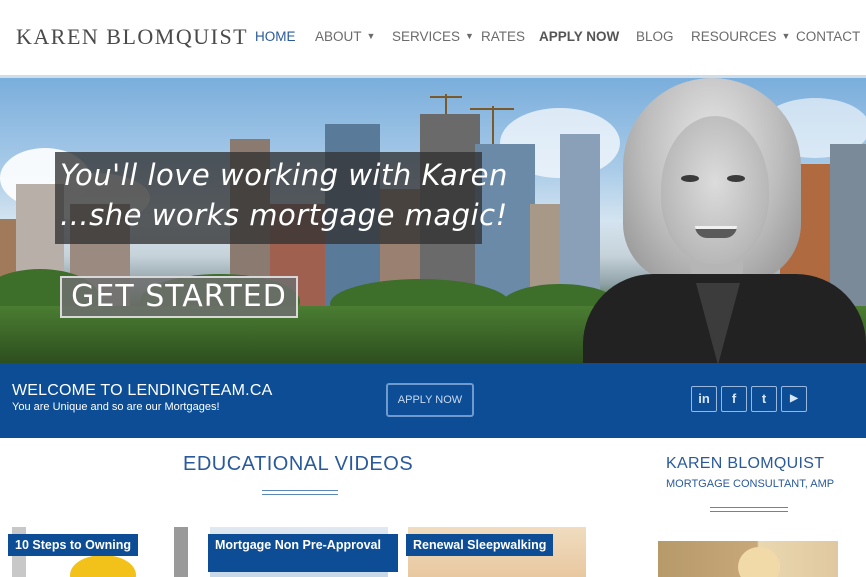 This screenshot has height=577, width=866. What do you see at coordinates (430, 400) in the screenshot?
I see `apply-now-button: APPLY NOW` at bounding box center [430, 400].